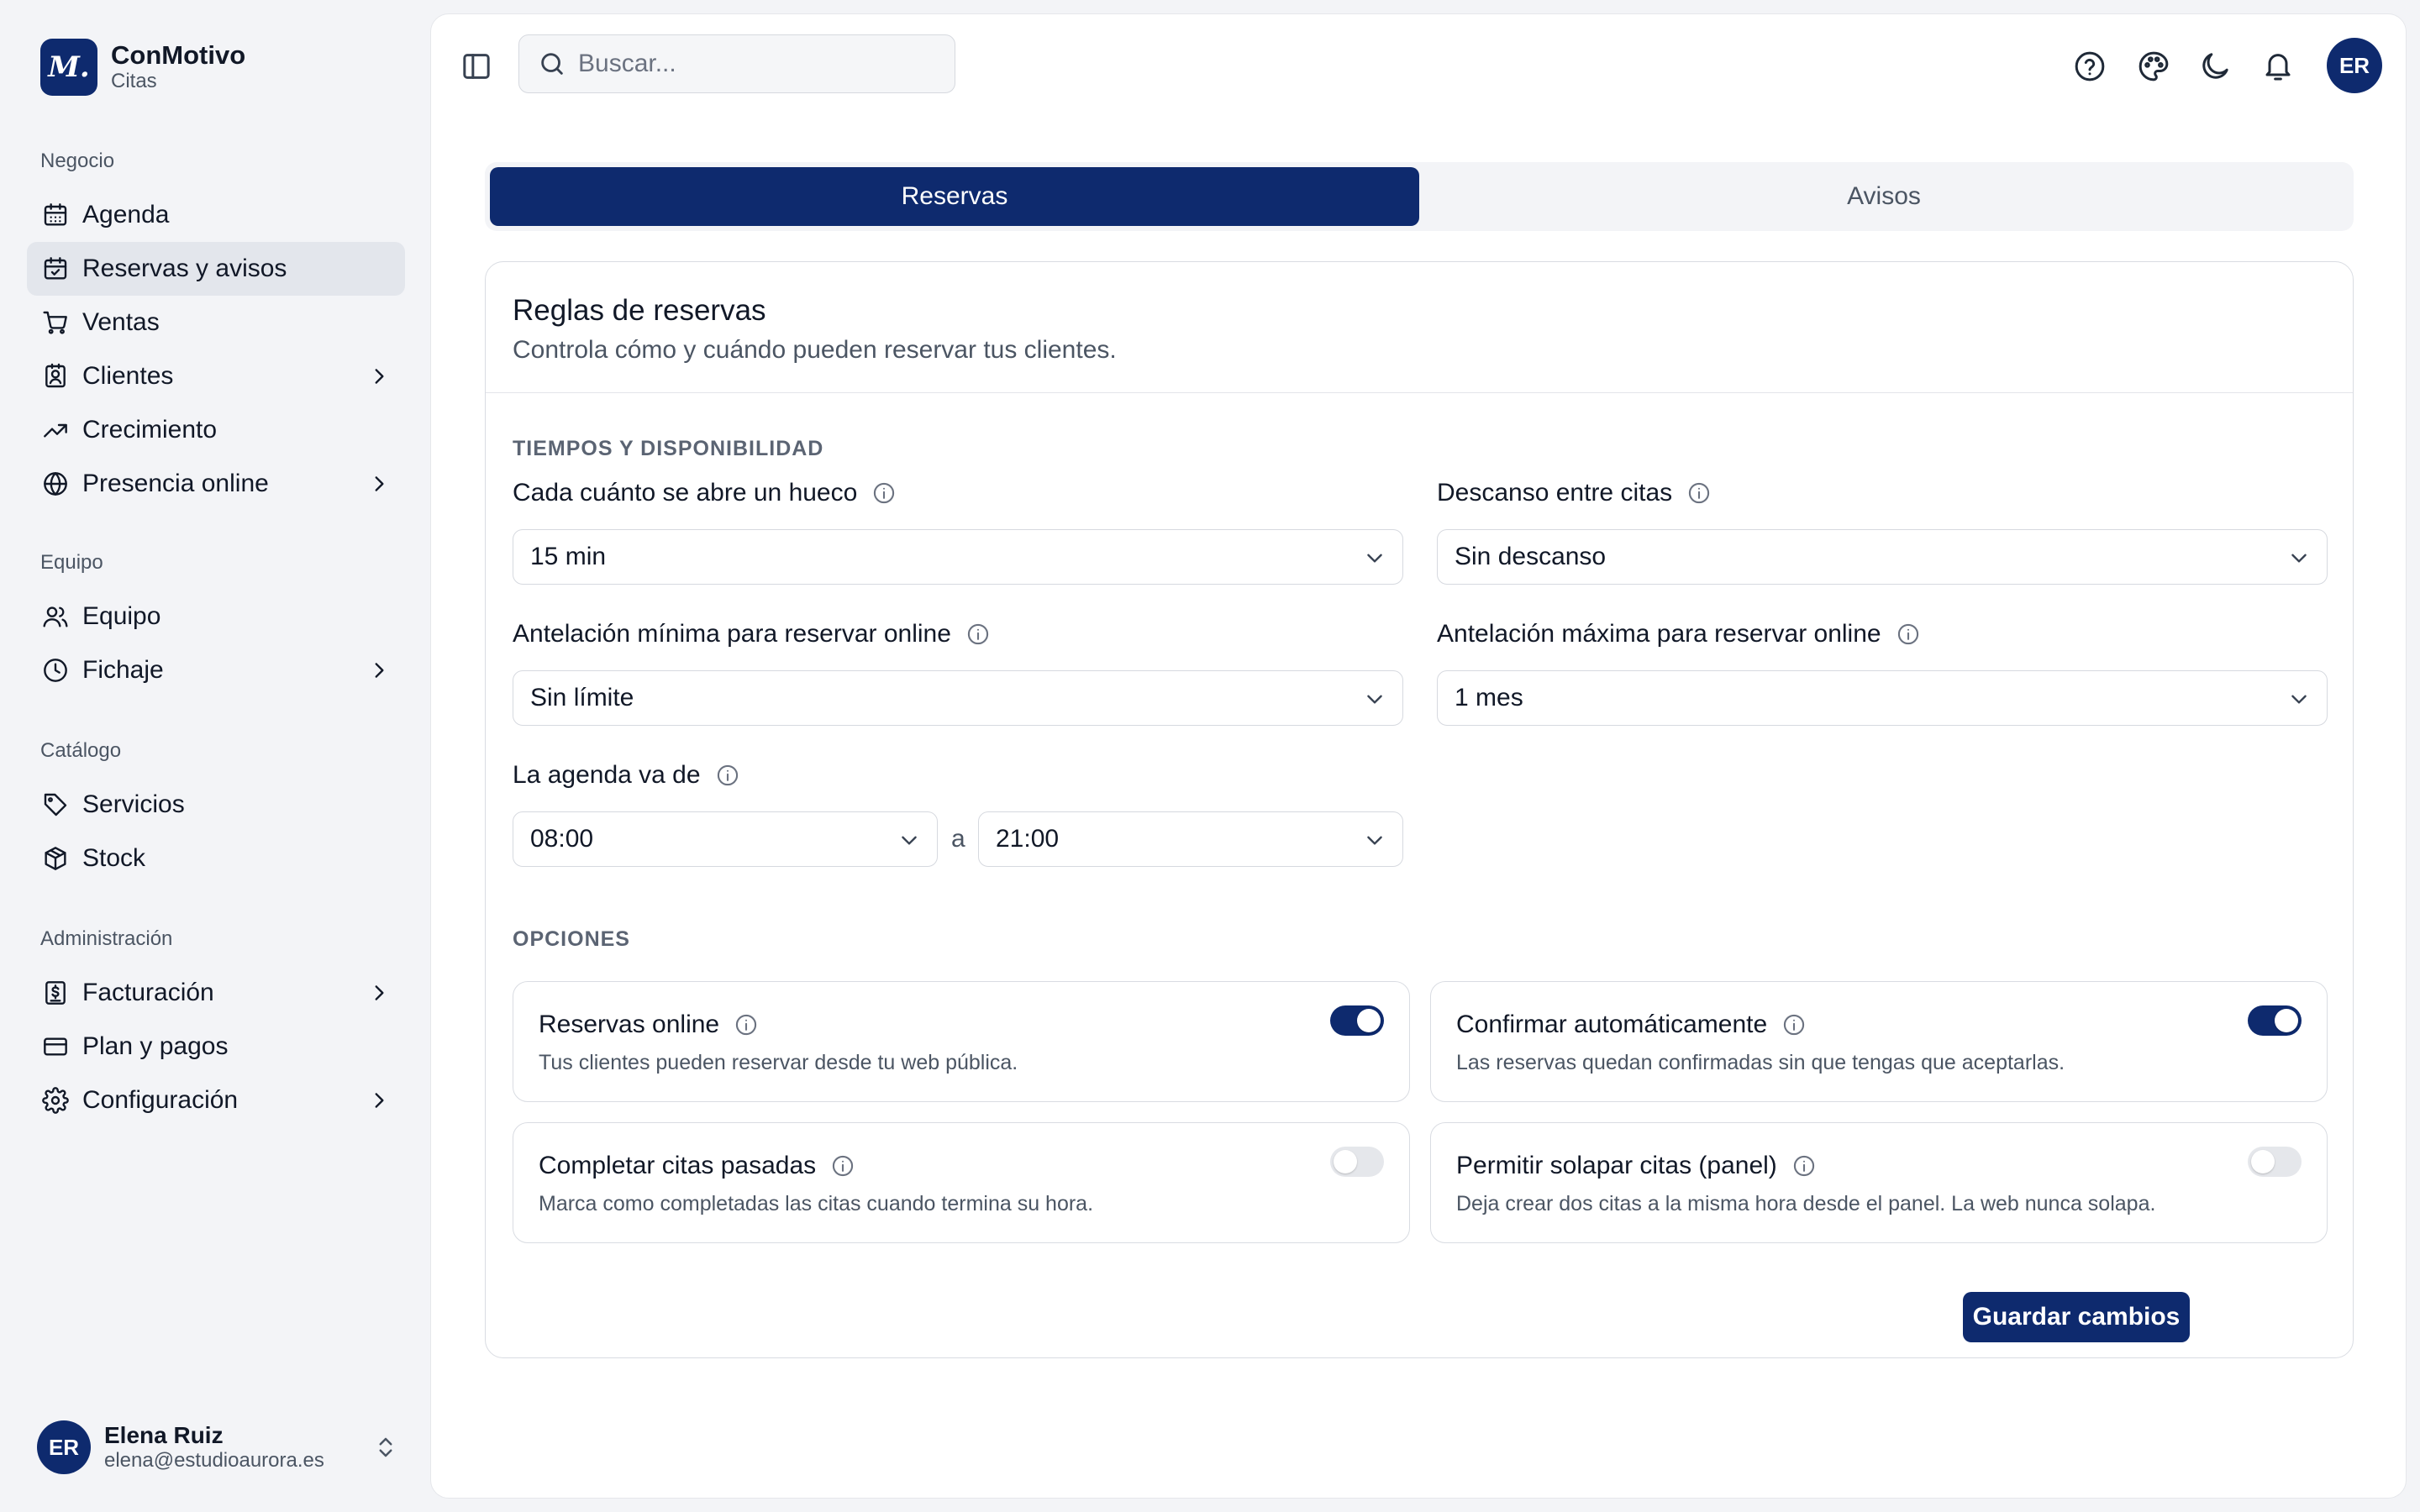 The width and height of the screenshot is (2420, 1512). Describe the element at coordinates (562, 839) in the screenshot. I see `select-value: 08:00` at that location.